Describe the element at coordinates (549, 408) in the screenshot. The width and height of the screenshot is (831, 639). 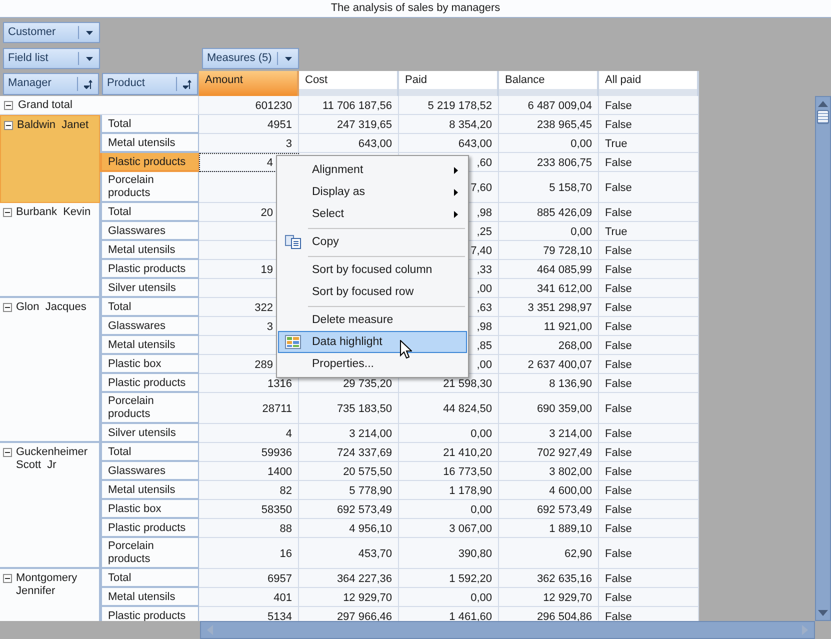
I see `table-cell: 690 359,00` at that location.